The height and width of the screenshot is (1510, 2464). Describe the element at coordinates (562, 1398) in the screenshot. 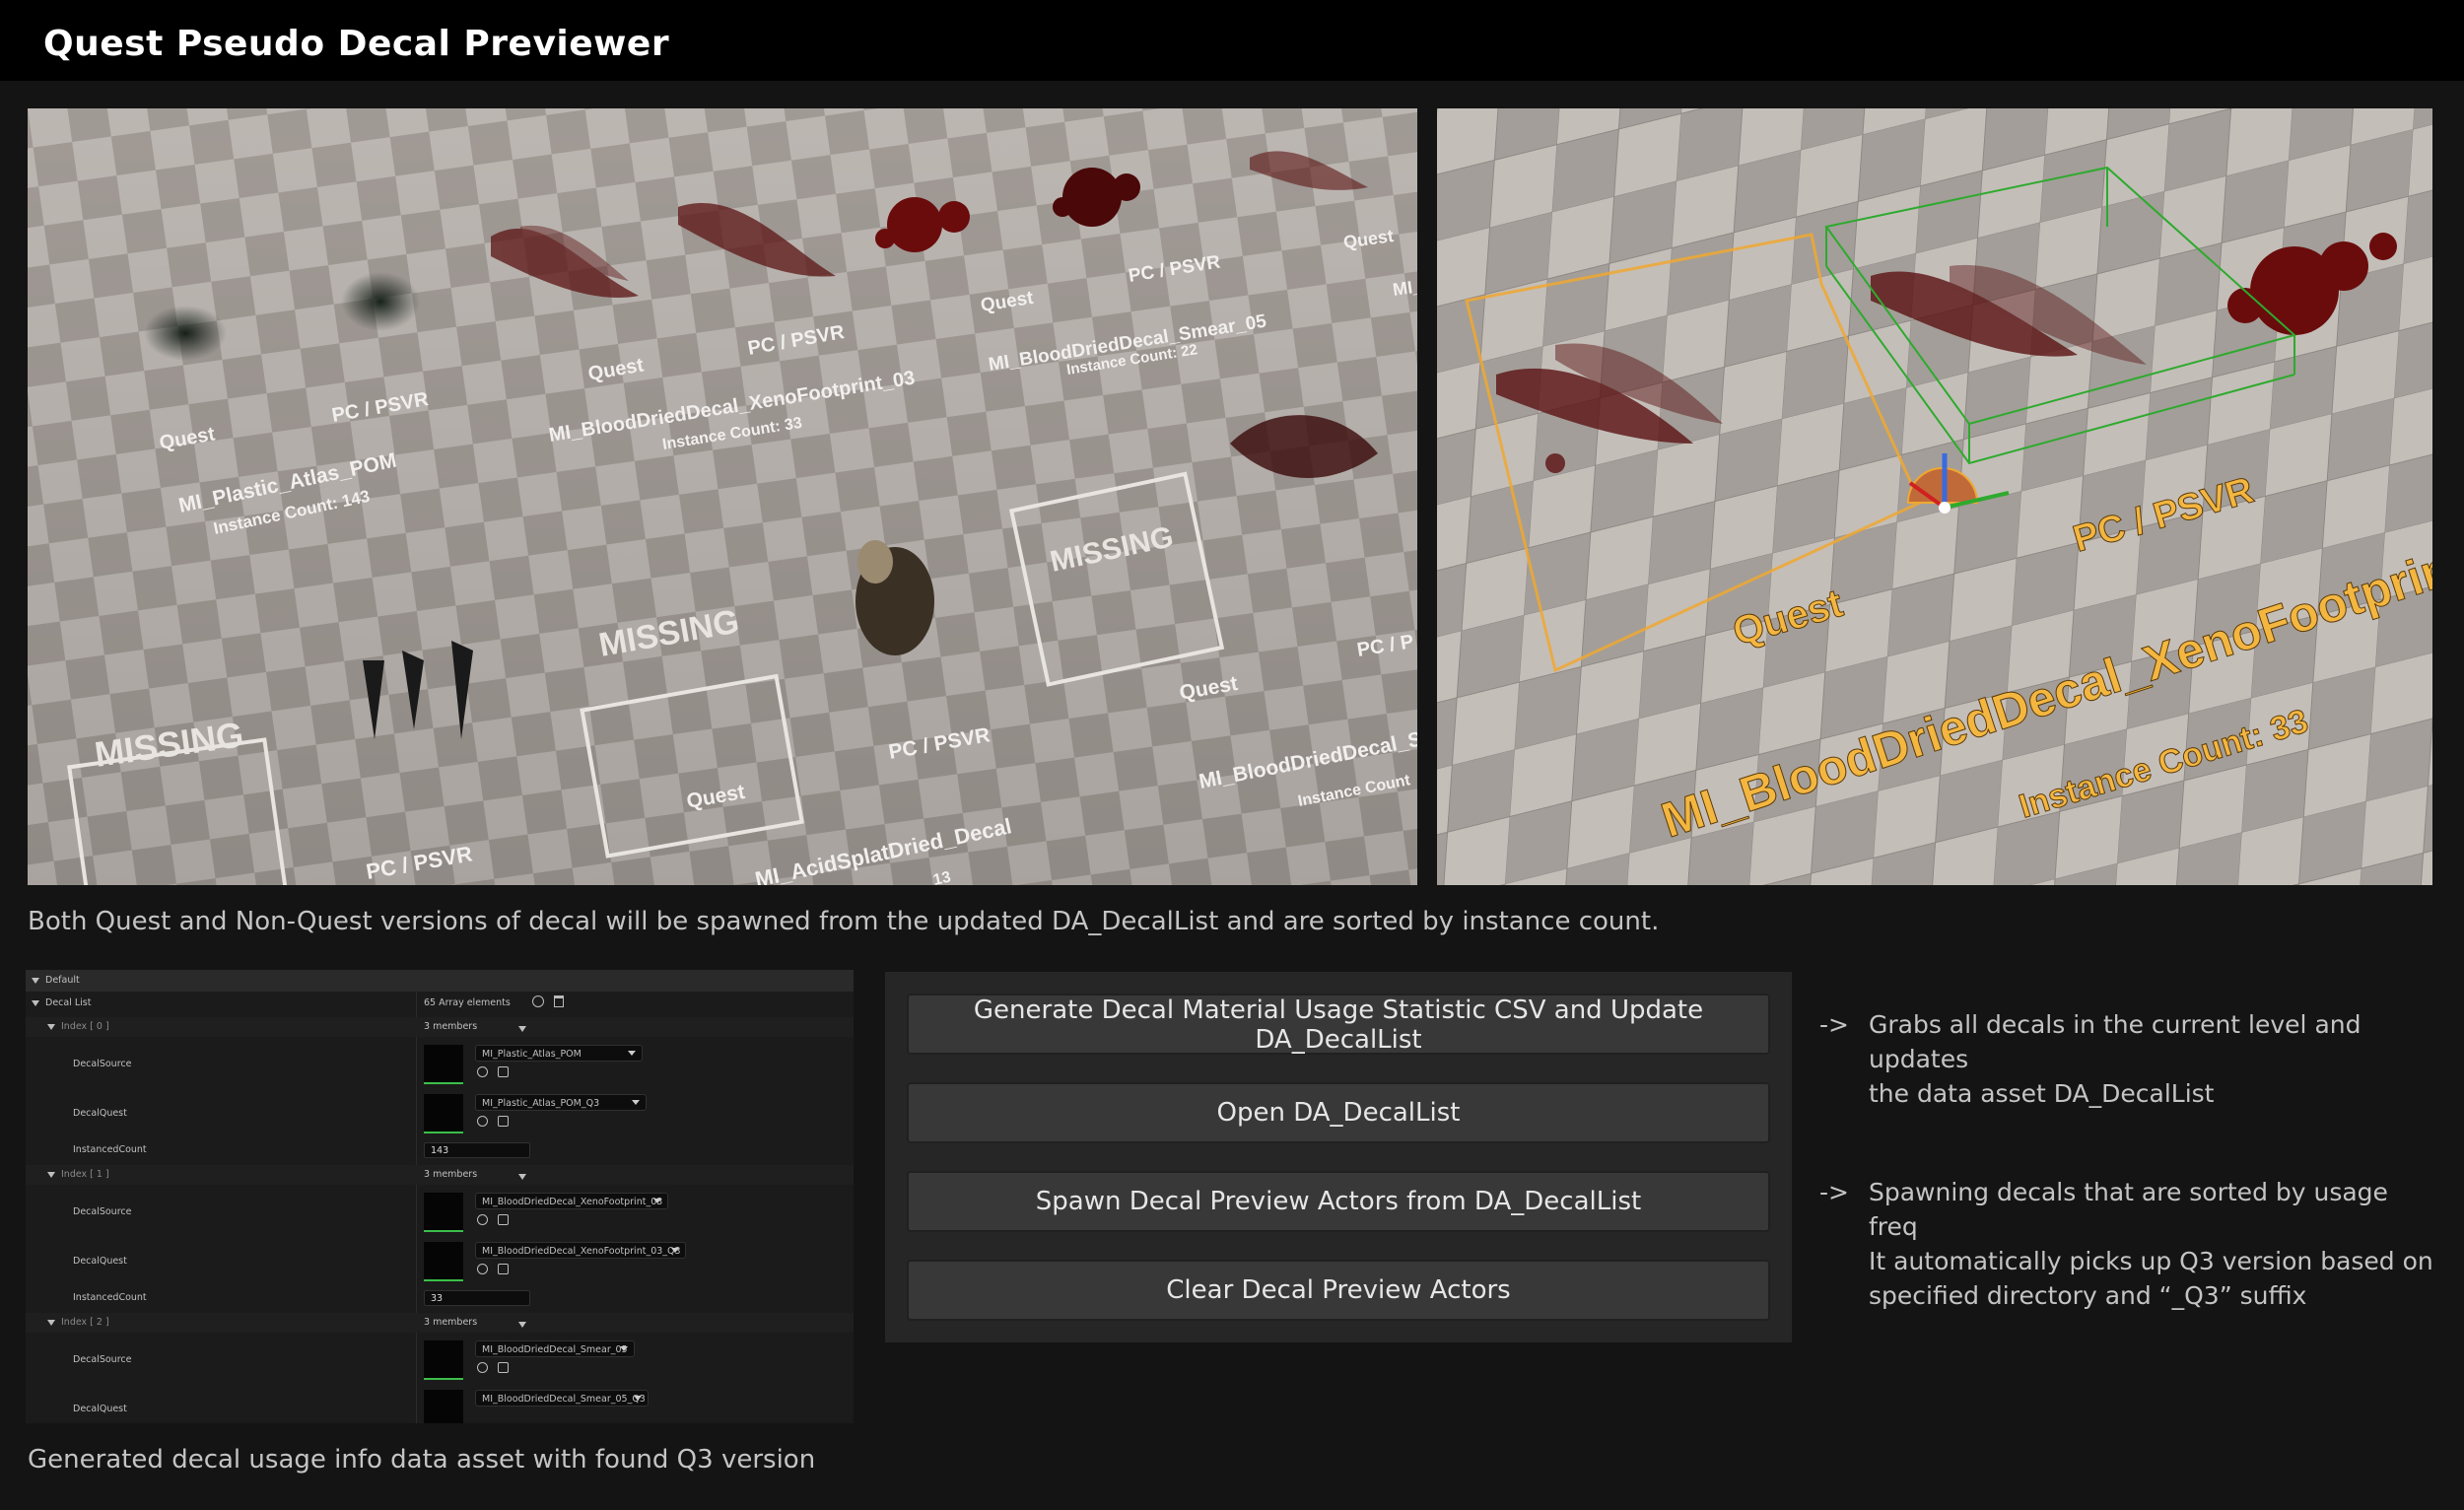

I see `decal-quest-picker: MI_BloodDriedDecal_Smear_05_Q3` at that location.